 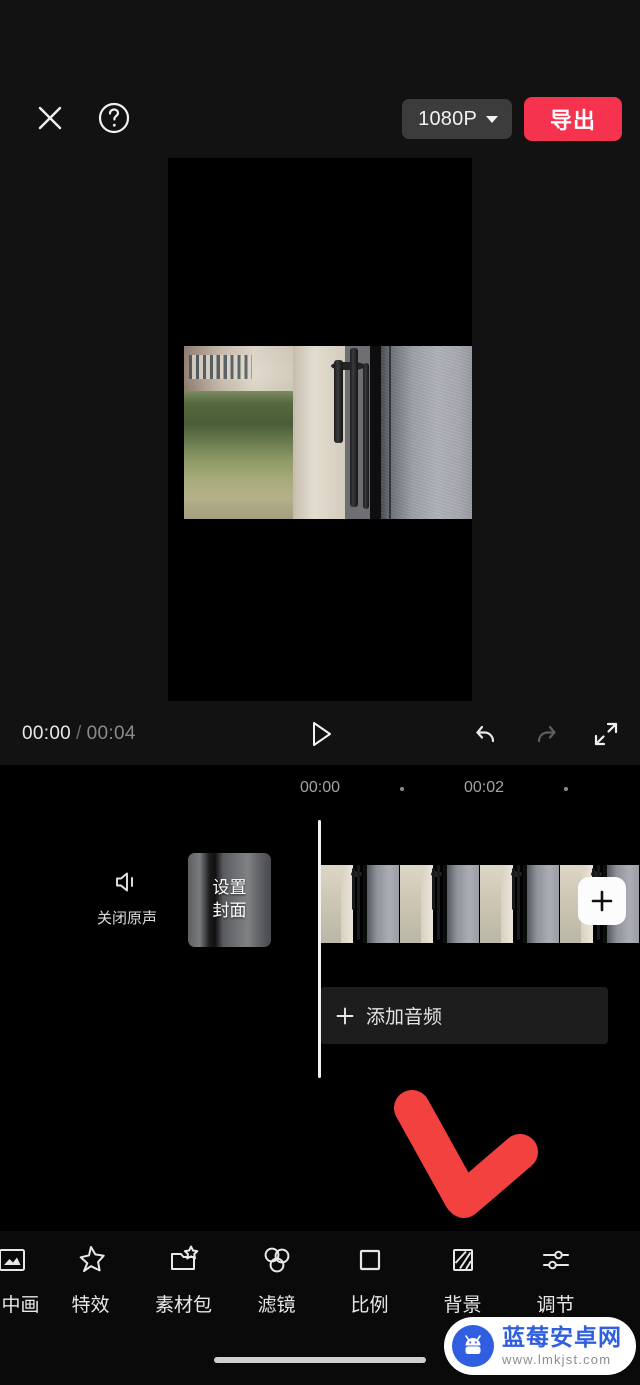 I want to click on time-readout: 00:00/00:04, so click(x=79, y=734).